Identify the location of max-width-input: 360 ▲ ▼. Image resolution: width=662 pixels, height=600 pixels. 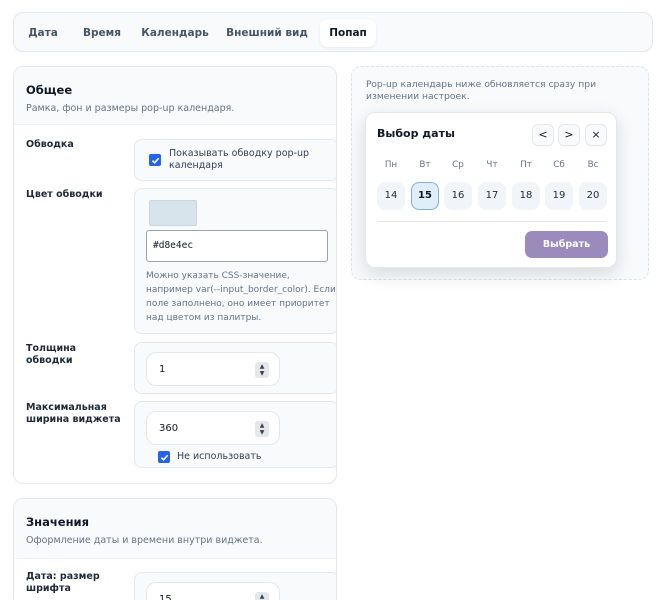
(213, 428).